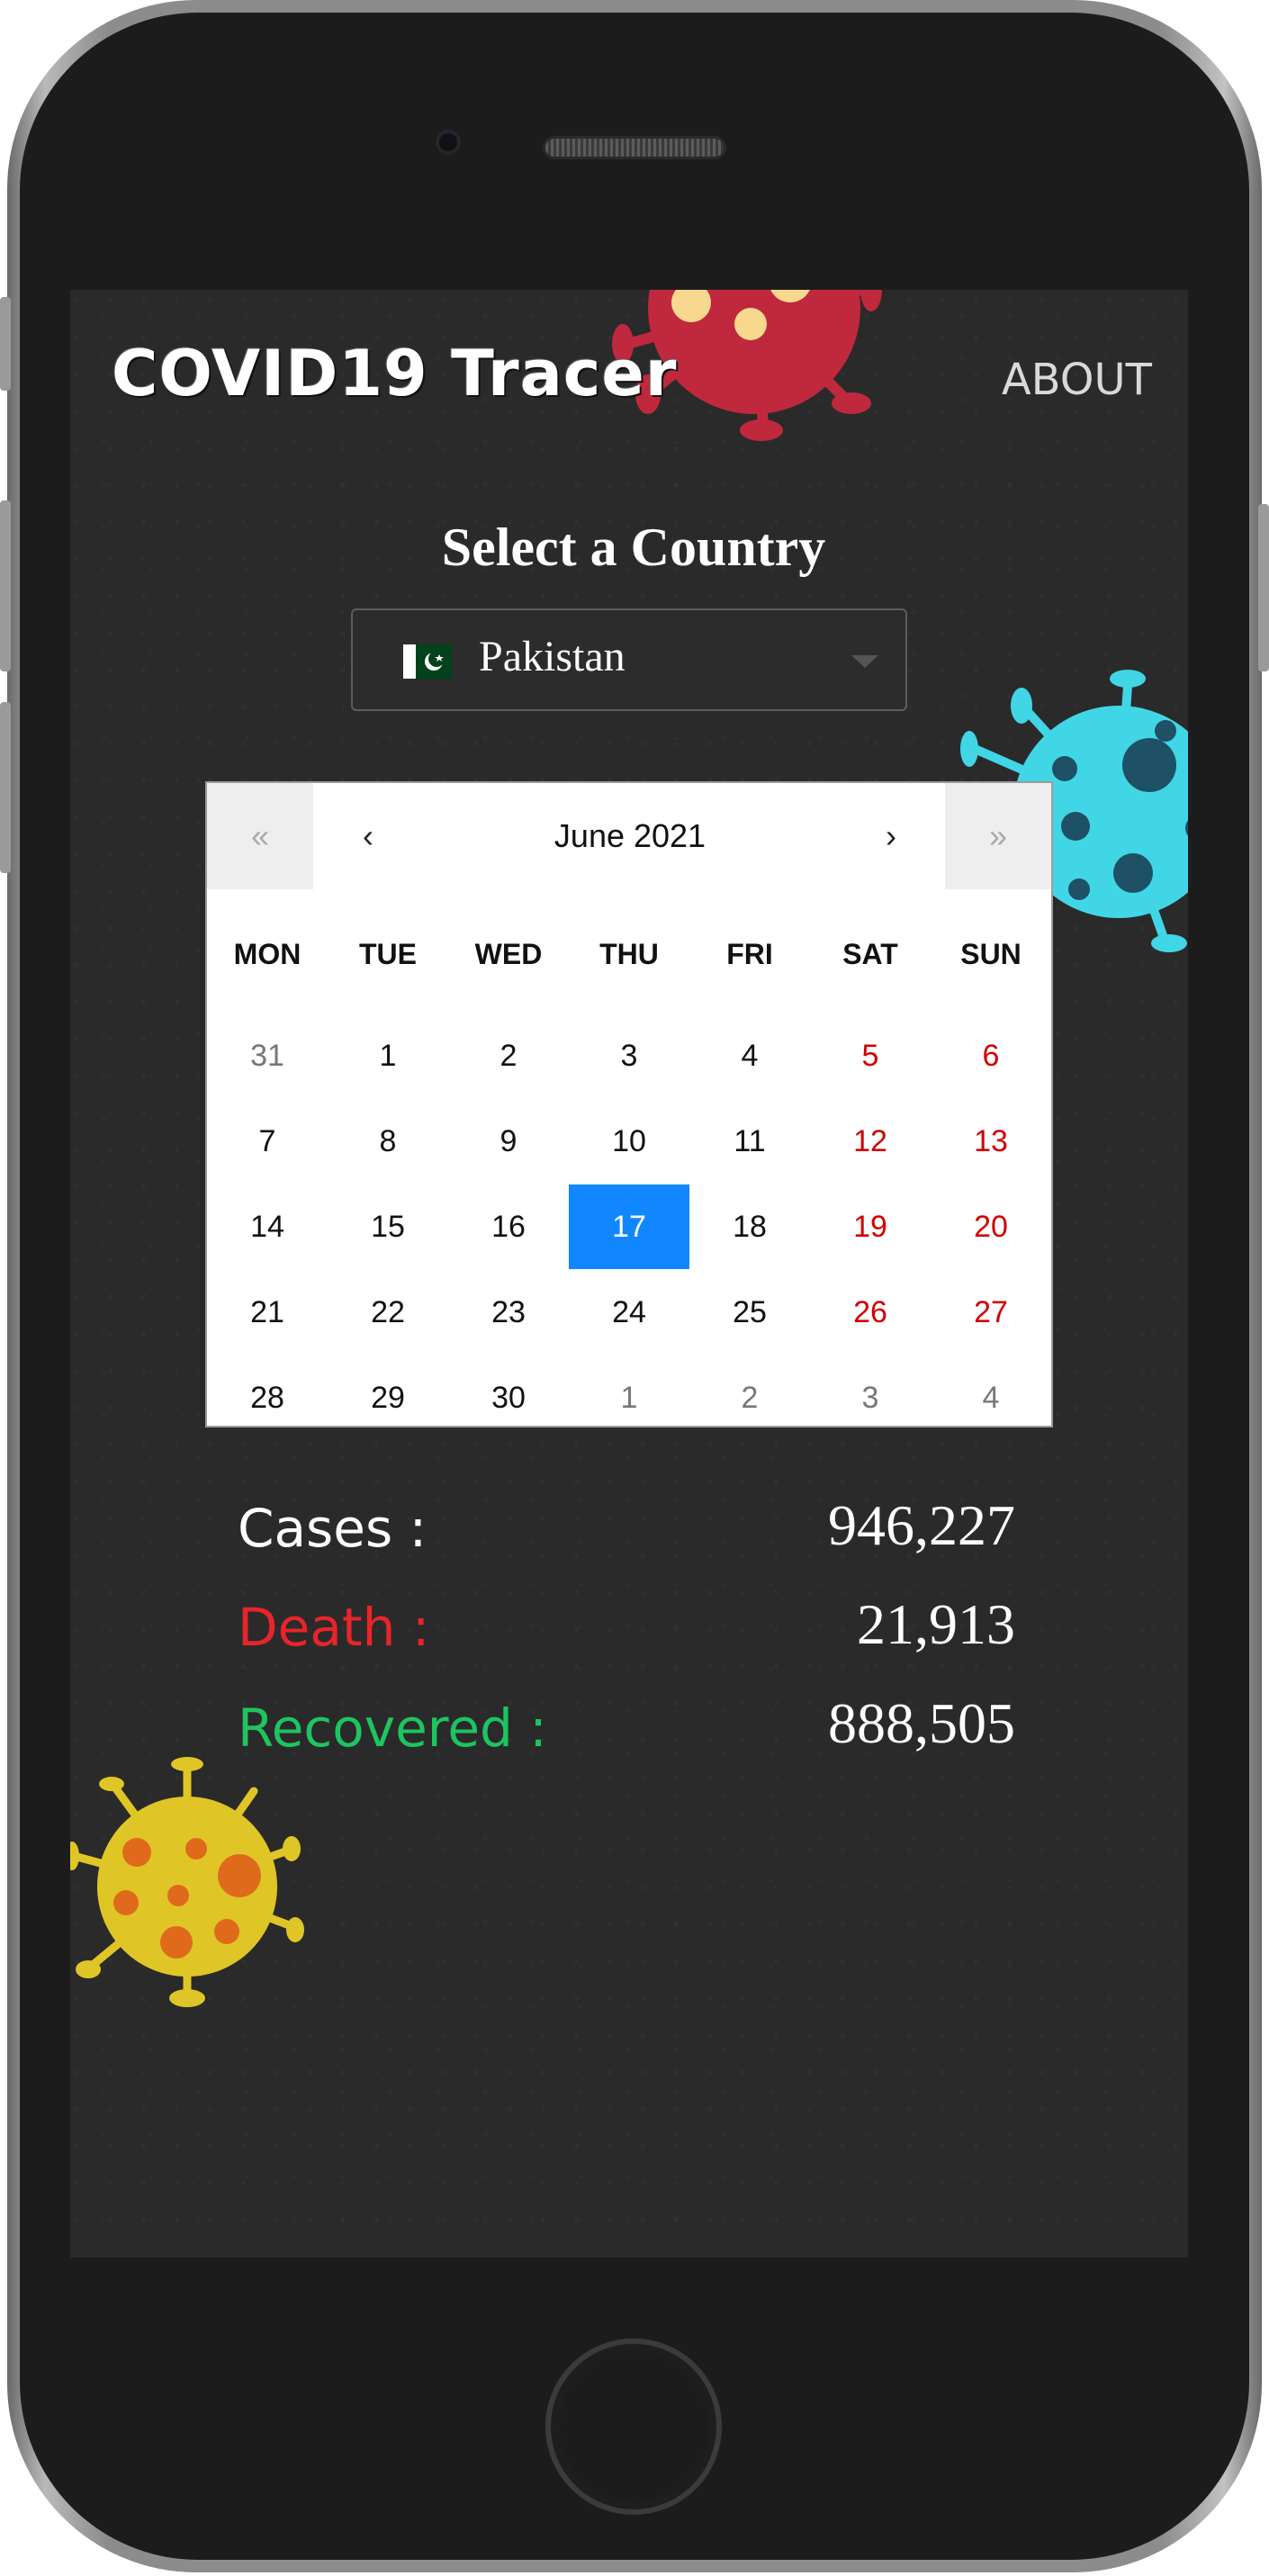 The width and height of the screenshot is (1269, 2576). I want to click on weekday-label: MON, so click(267, 954).